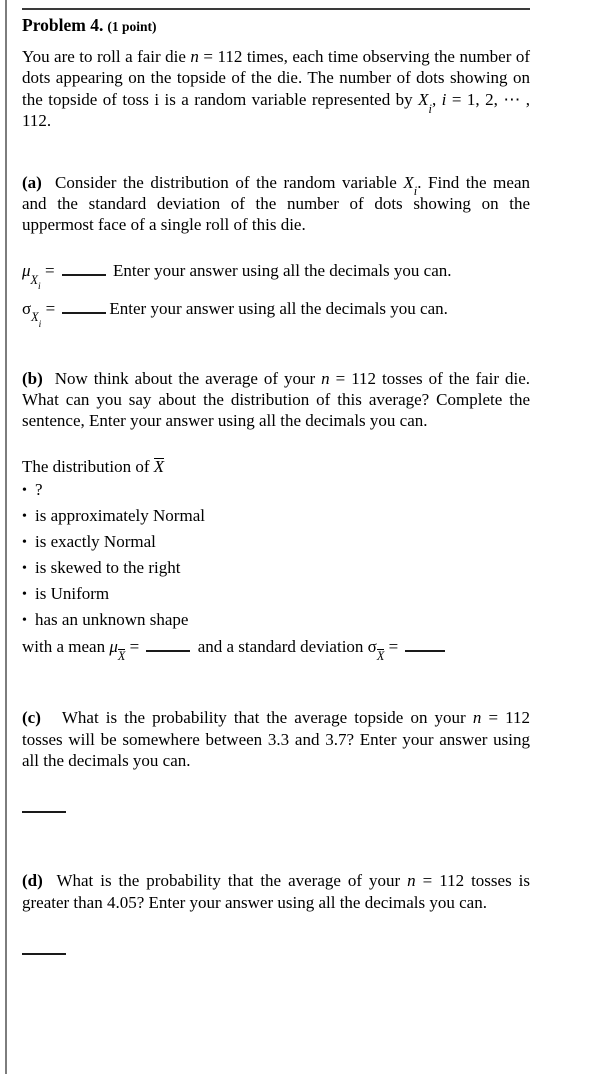 Image resolution: width=594 pixels, height=1074 pixels. What do you see at coordinates (32, 182) in the screenshot?
I see `part-a-label: (a)` at bounding box center [32, 182].